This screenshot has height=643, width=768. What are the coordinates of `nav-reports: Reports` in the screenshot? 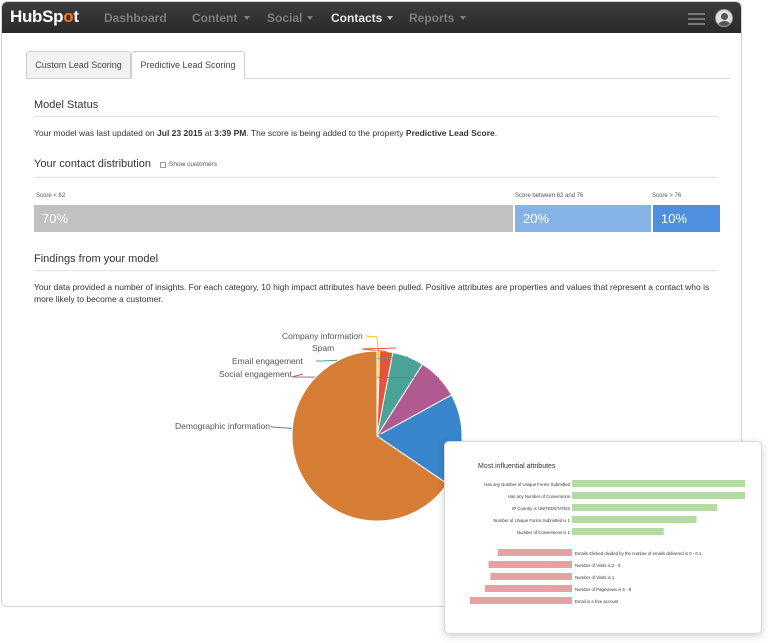 It's located at (431, 18).